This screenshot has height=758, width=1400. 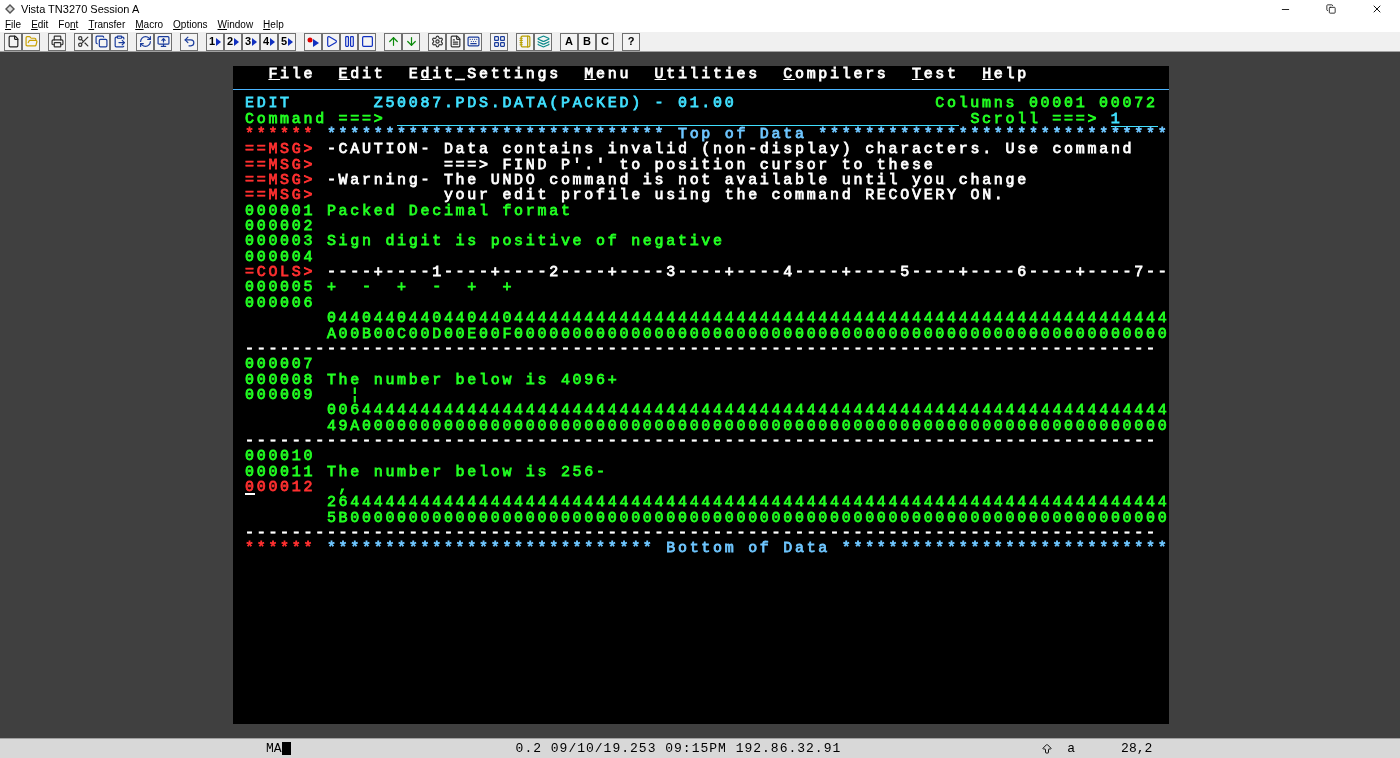 I want to click on line-text: **************************** Bottom of Data ****************************, so click(x=748, y=549).